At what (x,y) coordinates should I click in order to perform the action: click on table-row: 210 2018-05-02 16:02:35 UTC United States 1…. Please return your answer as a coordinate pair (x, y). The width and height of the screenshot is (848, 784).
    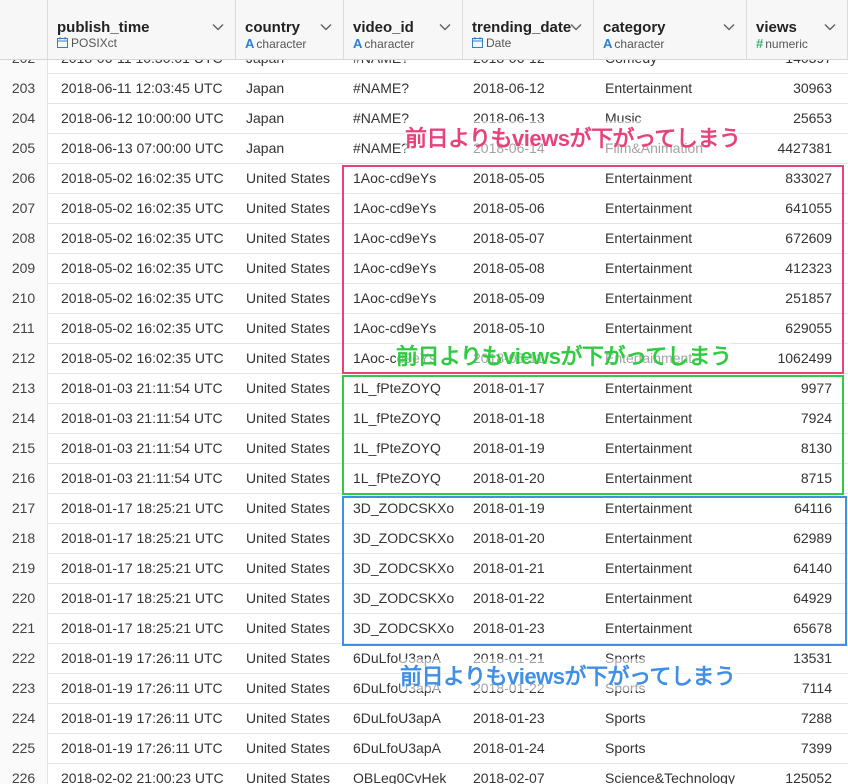
    Looking at the image, I should click on (424, 299).